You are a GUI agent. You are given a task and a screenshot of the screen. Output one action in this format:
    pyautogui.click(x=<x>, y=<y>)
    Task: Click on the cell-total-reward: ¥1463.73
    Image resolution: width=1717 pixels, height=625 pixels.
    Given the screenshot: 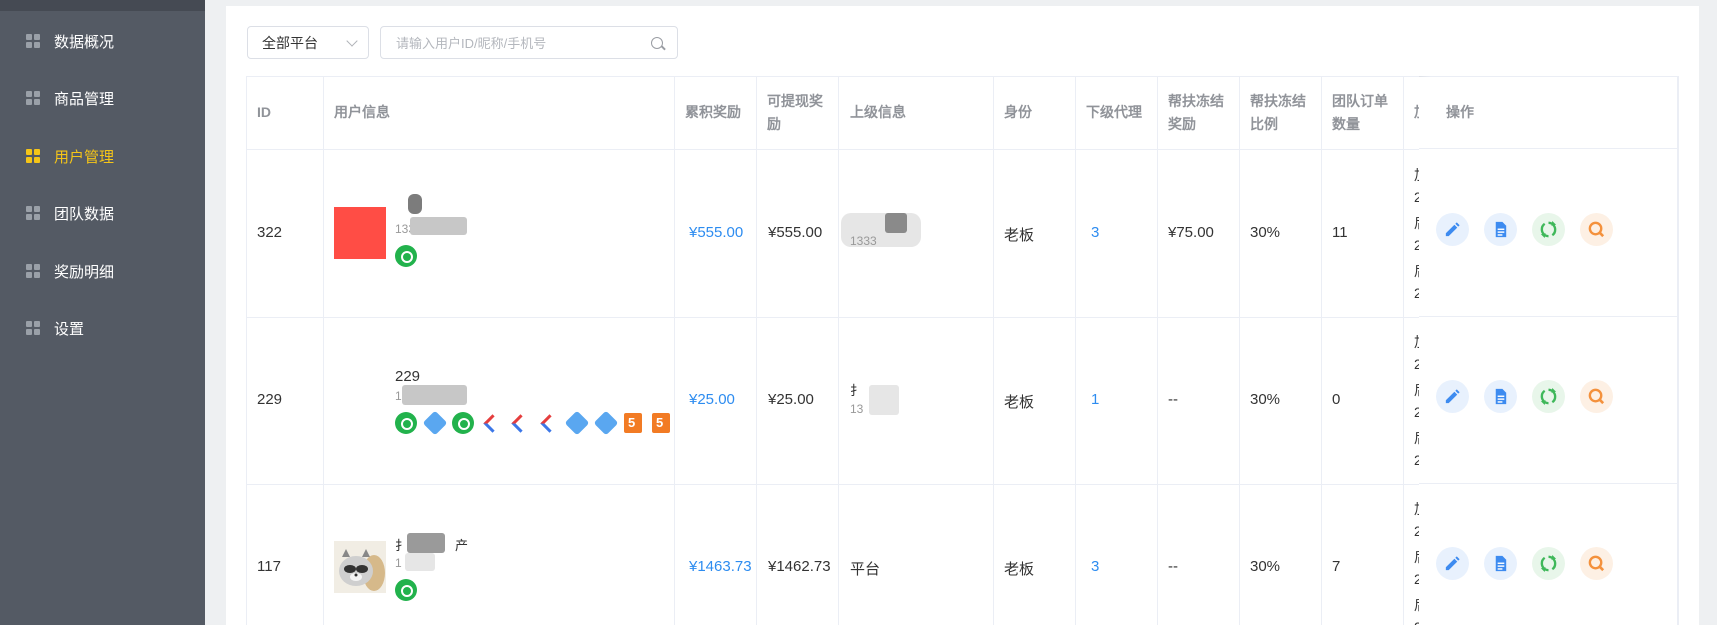 What is the action you would take?
    pyautogui.click(x=720, y=566)
    